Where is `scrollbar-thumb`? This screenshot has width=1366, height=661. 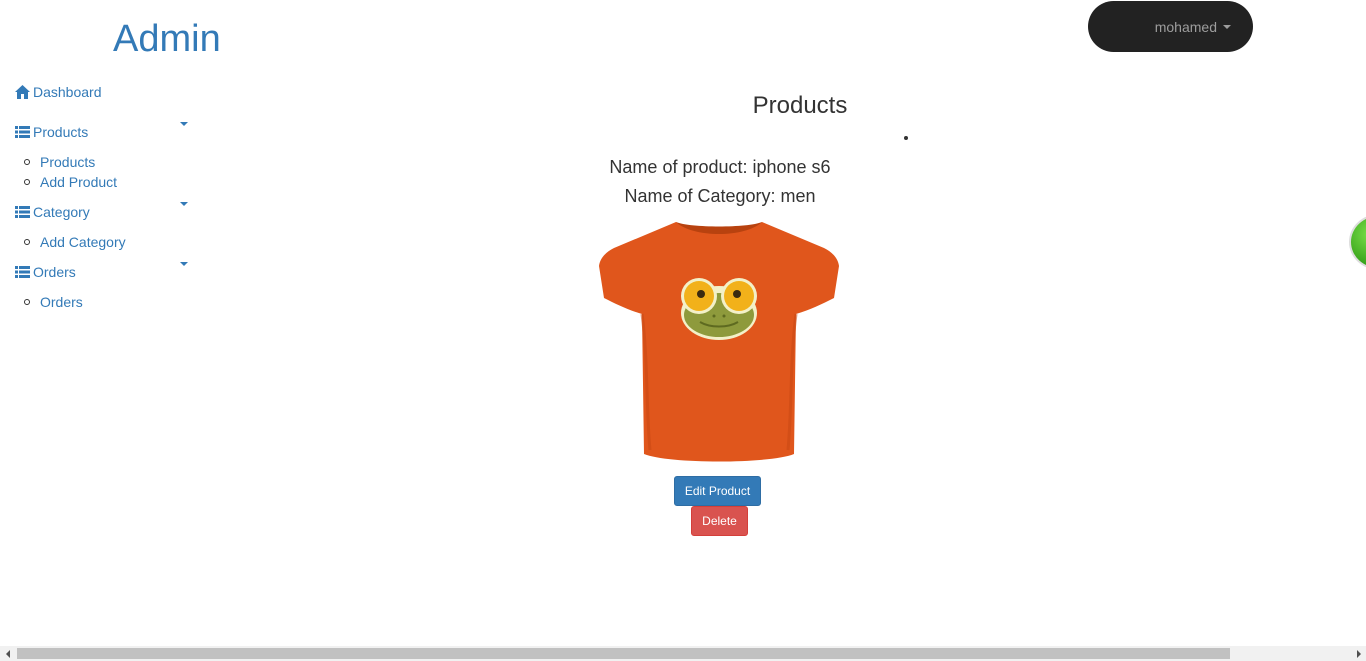 scrollbar-thumb is located at coordinates (623, 653).